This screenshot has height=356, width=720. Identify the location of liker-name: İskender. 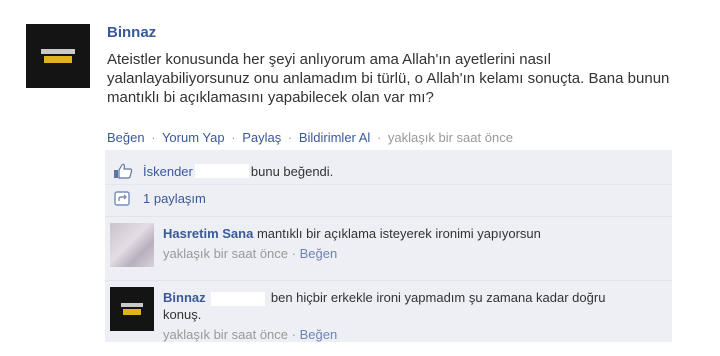
(168, 171).